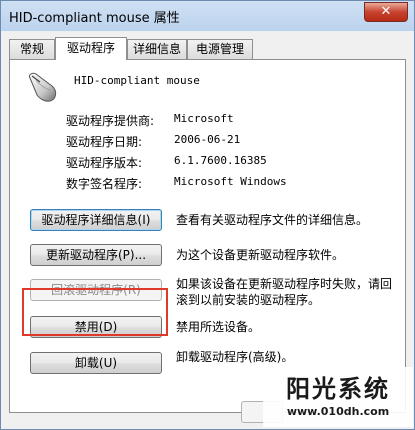 The height and width of the screenshot is (430, 415). What do you see at coordinates (110, 121) in the screenshot?
I see `provider-label: 驱动程序提供商:` at bounding box center [110, 121].